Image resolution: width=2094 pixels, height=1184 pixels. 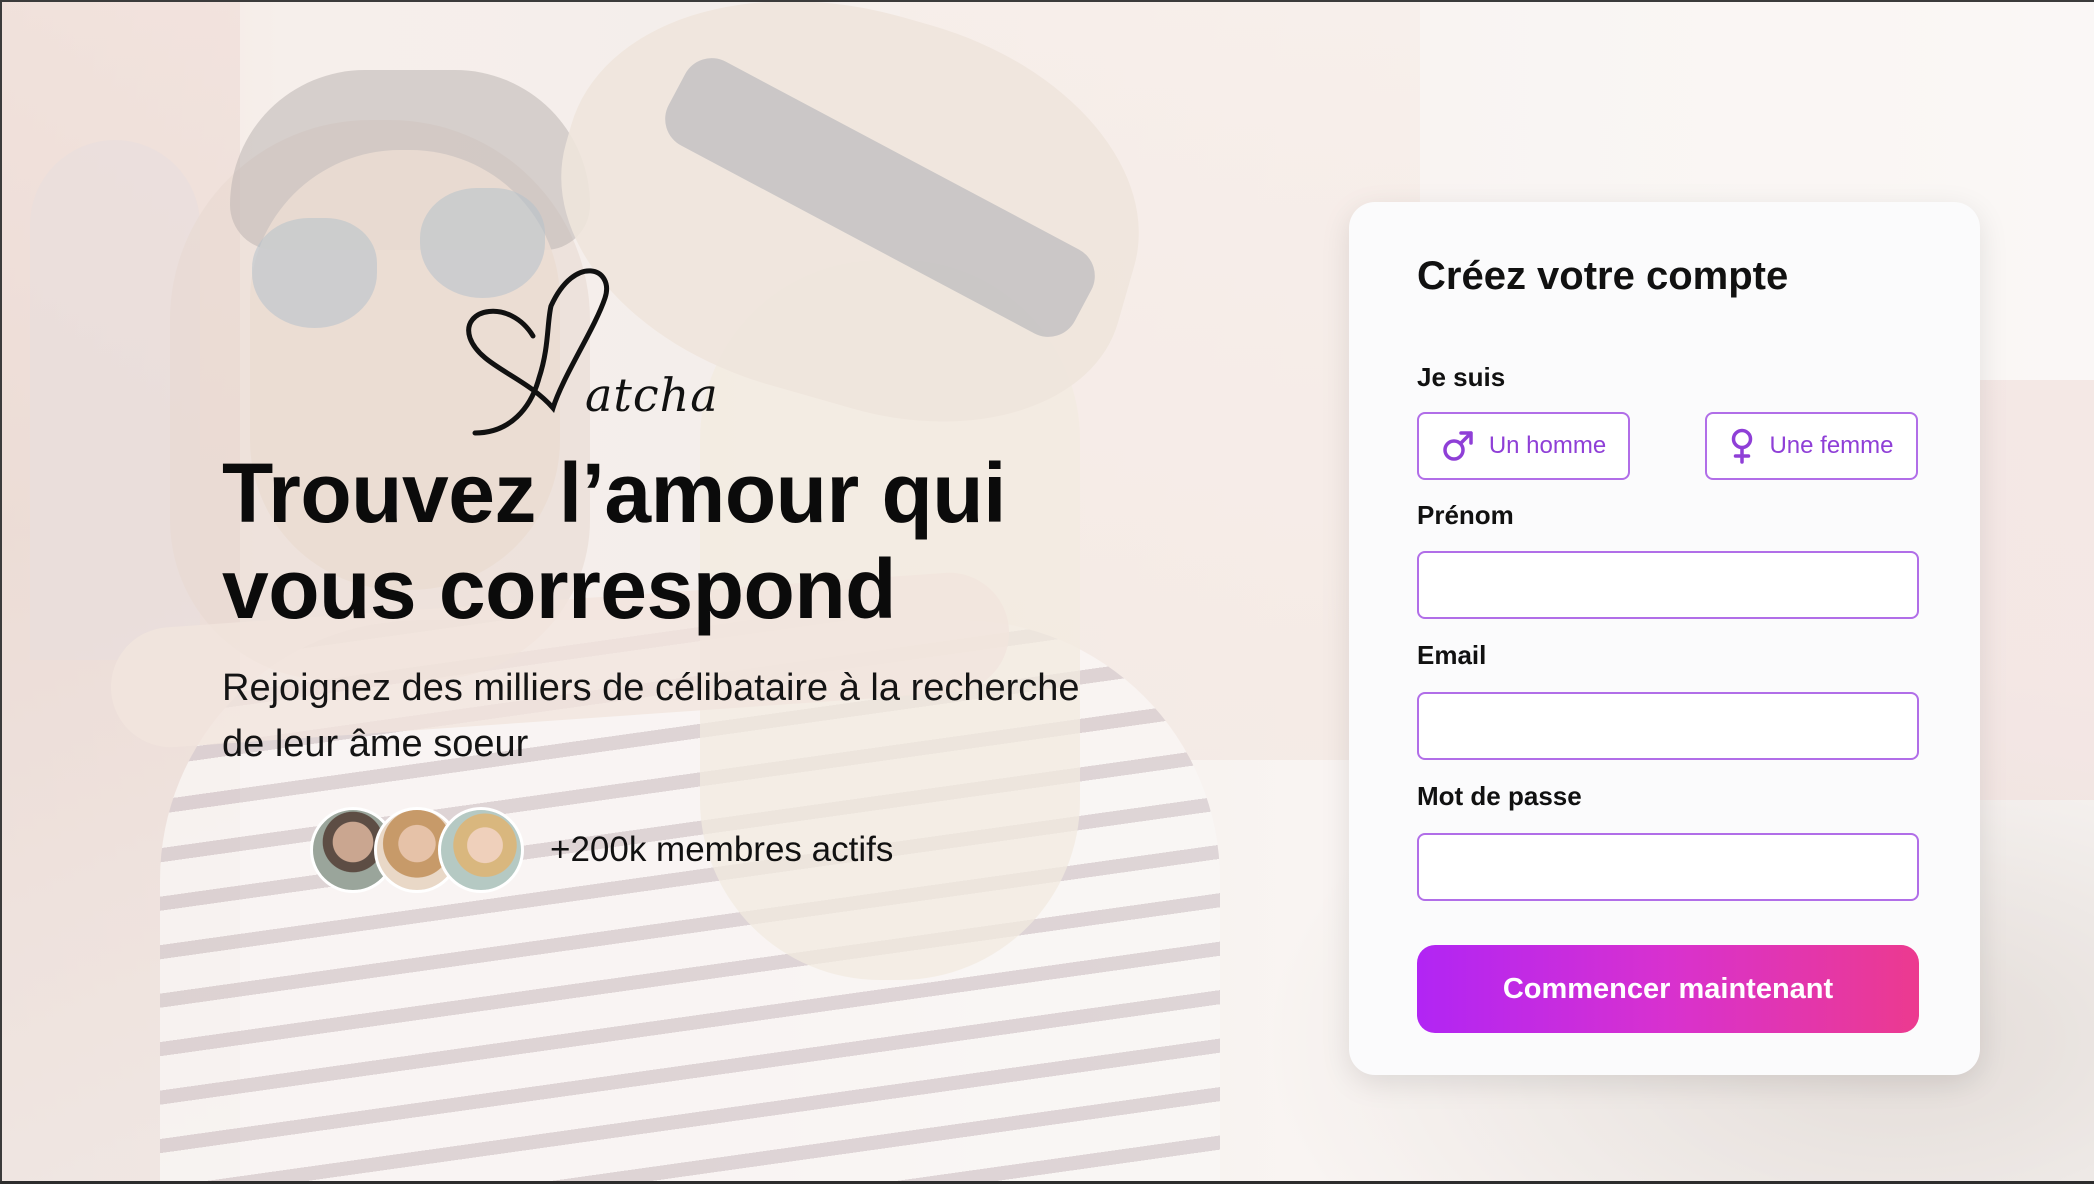 What do you see at coordinates (1831, 445) in the screenshot?
I see `gender-option-label: Une femme` at bounding box center [1831, 445].